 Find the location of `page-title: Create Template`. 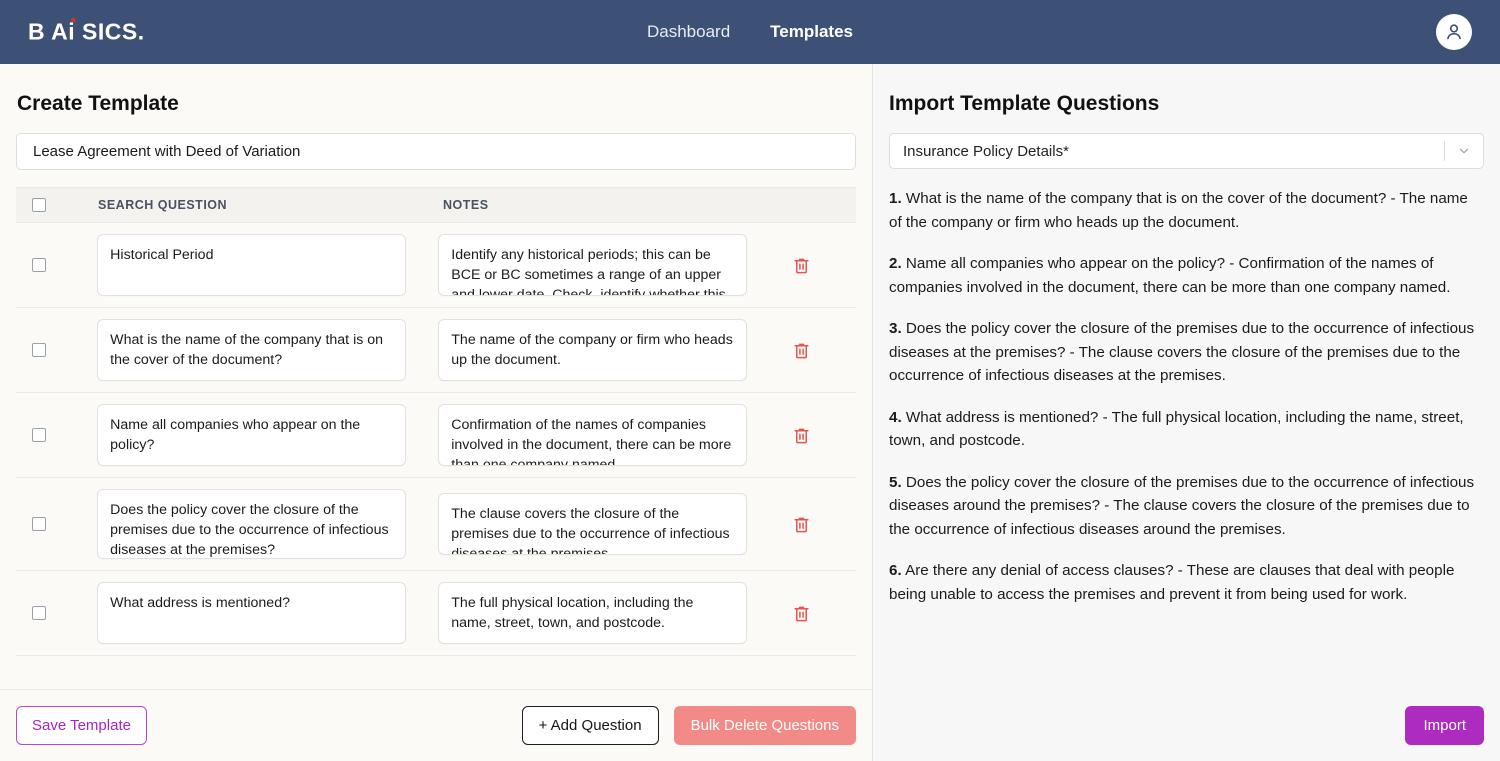

page-title: Create Template is located at coordinates (98, 103).